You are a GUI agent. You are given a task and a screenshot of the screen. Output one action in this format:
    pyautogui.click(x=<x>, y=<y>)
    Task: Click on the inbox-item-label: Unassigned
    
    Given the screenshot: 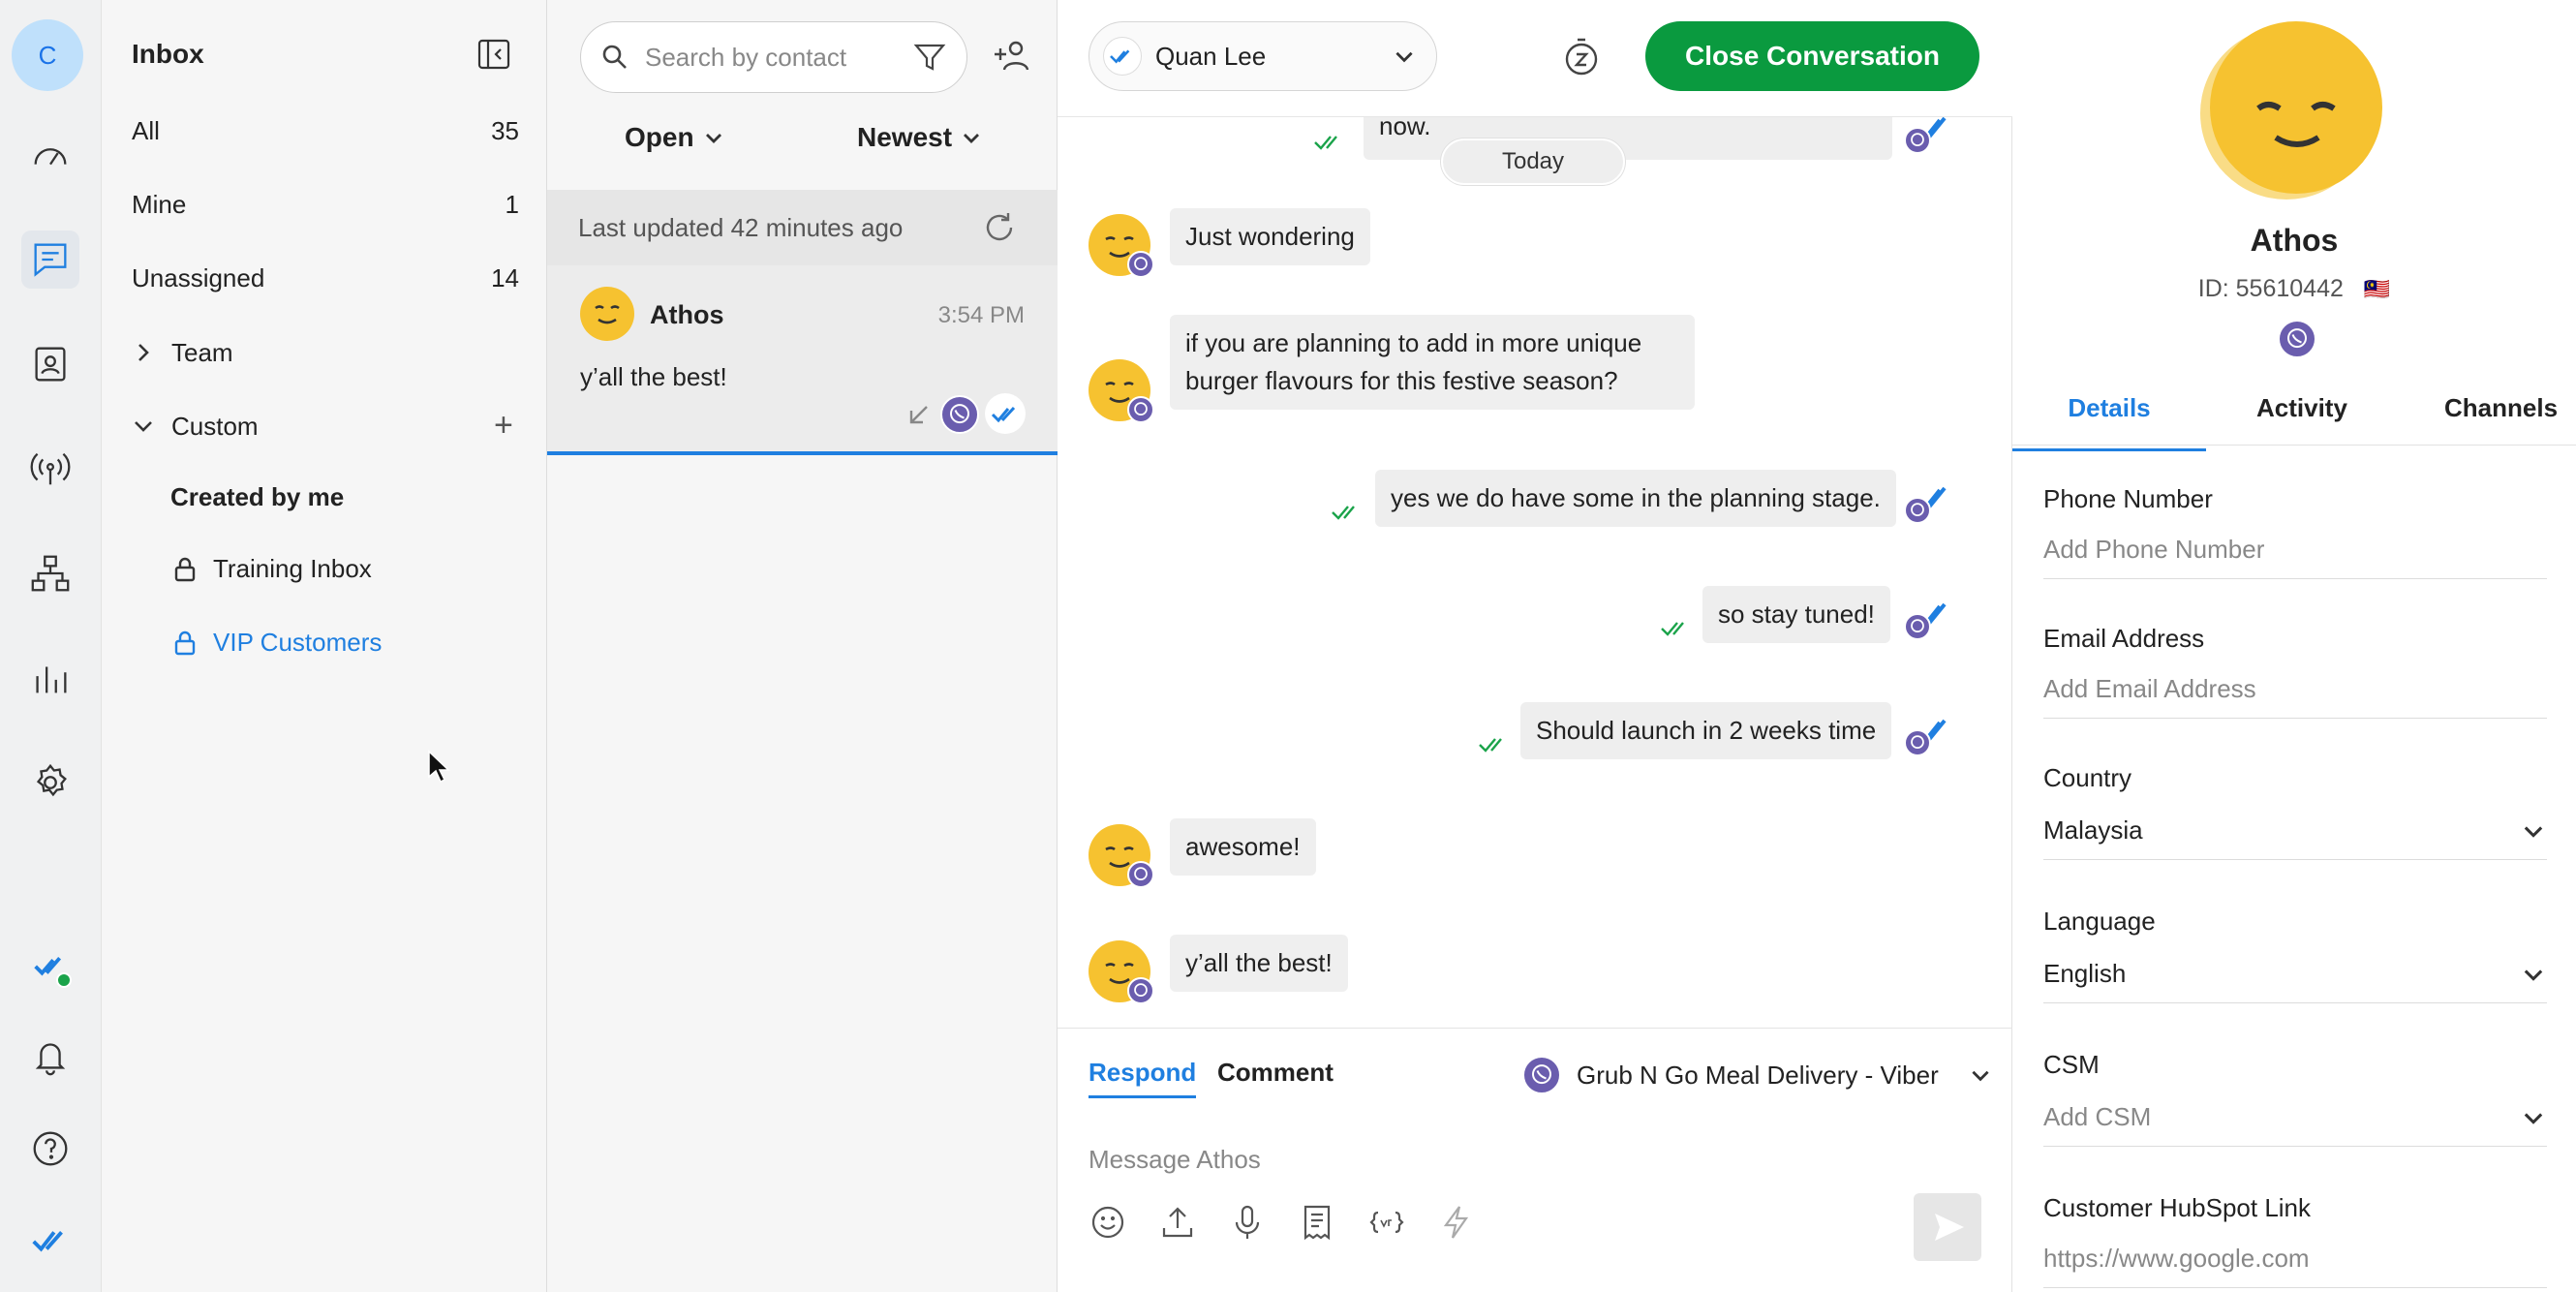 What is the action you would take?
    pyautogui.click(x=198, y=277)
    